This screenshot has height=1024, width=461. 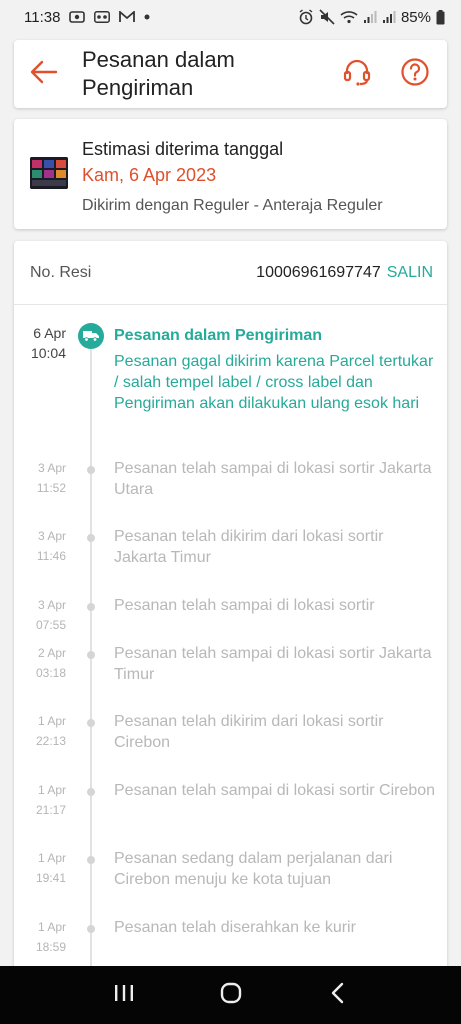 What do you see at coordinates (244, 605) in the screenshot?
I see `event-text: Pesanan telah sampai di lokasi sortir` at bounding box center [244, 605].